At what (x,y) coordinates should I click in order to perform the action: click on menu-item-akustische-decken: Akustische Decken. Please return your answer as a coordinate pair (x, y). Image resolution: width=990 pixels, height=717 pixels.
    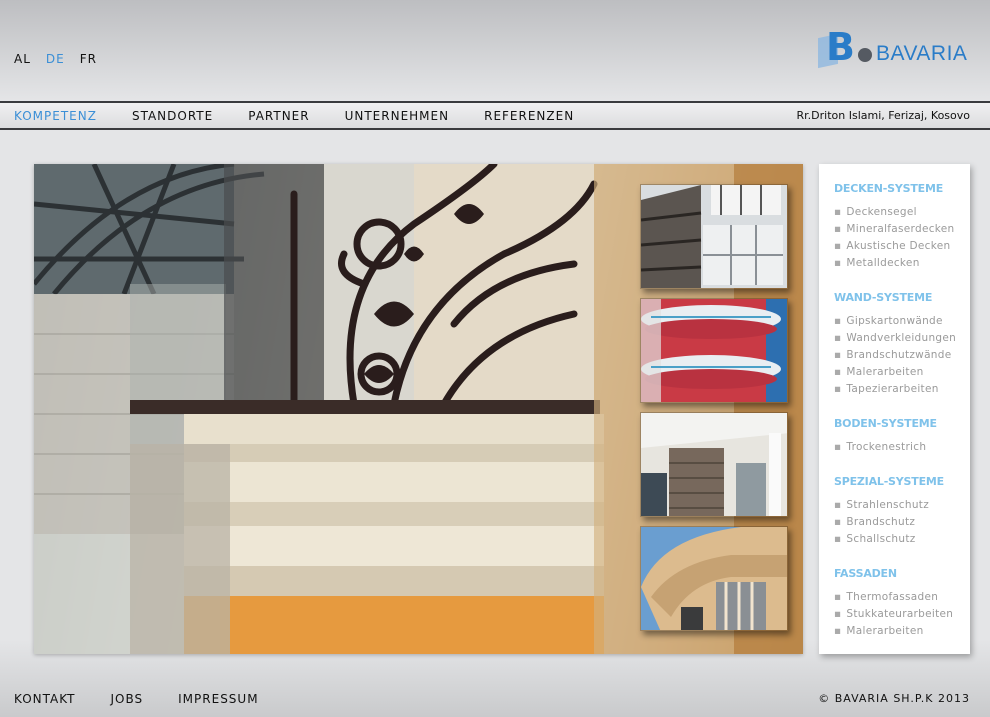
    Looking at the image, I should click on (902, 248).